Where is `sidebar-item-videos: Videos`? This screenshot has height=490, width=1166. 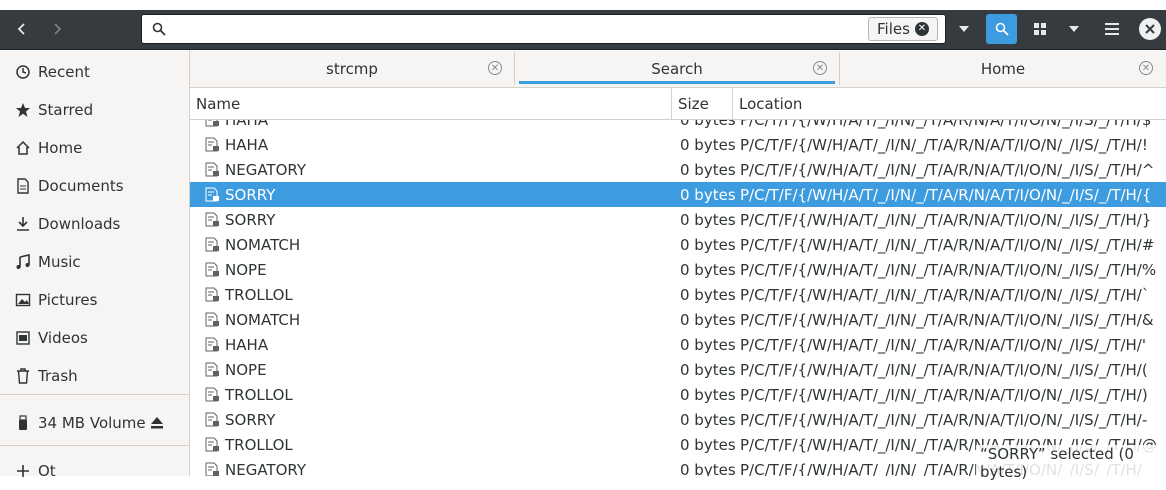
sidebar-item-videos: Videos is located at coordinates (94, 338).